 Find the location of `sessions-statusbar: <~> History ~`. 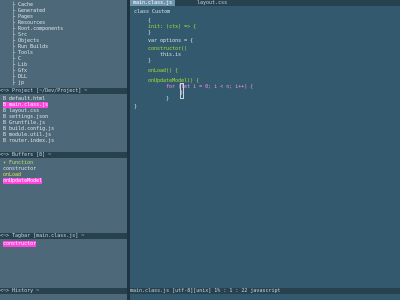

sessions-statusbar: <~> History ~ is located at coordinates (63, 291).